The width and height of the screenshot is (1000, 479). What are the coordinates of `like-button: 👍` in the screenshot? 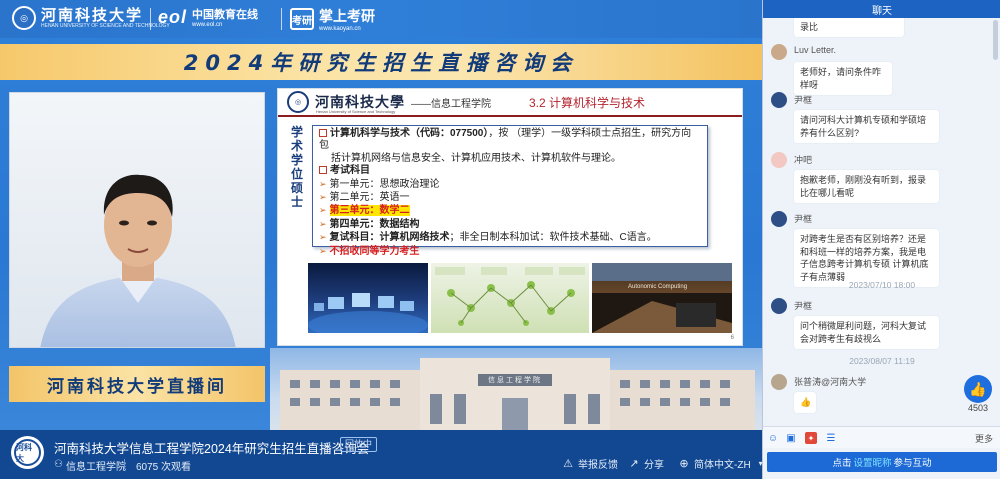 It's located at (978, 389).